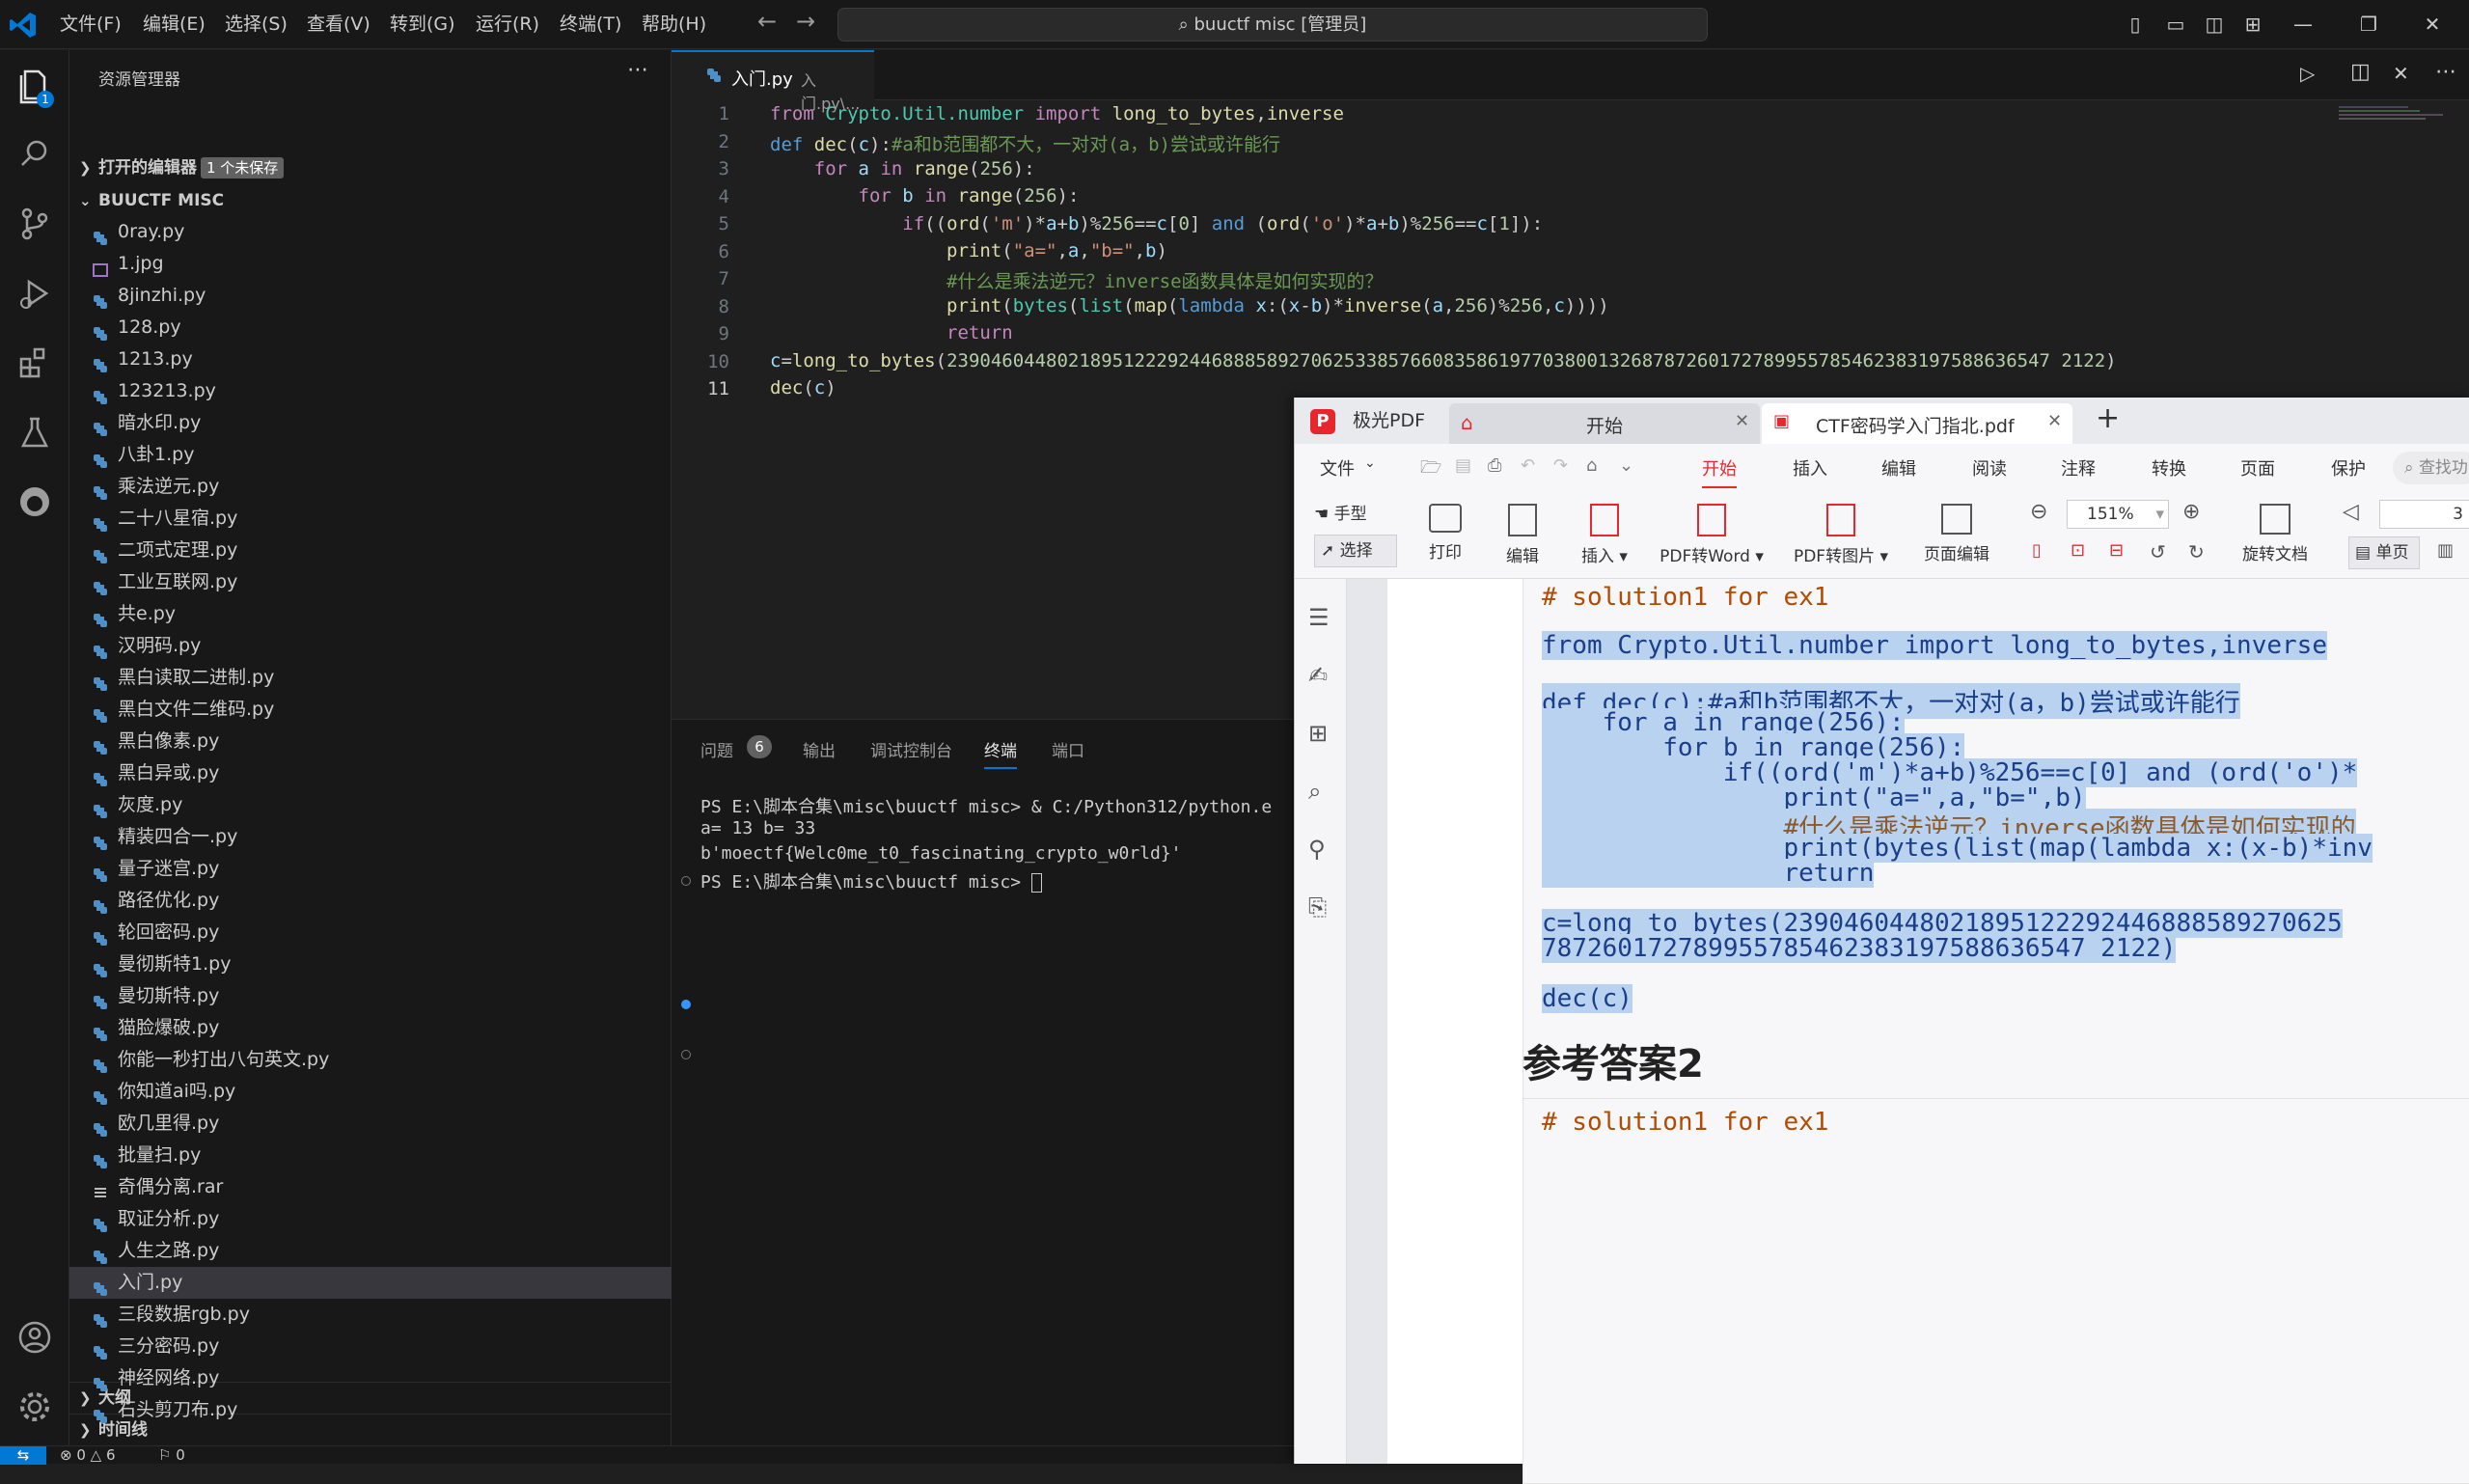 The height and width of the screenshot is (1484, 2469). What do you see at coordinates (1560, 465) in the screenshot?
I see `redo-icon: ↷` at bounding box center [1560, 465].